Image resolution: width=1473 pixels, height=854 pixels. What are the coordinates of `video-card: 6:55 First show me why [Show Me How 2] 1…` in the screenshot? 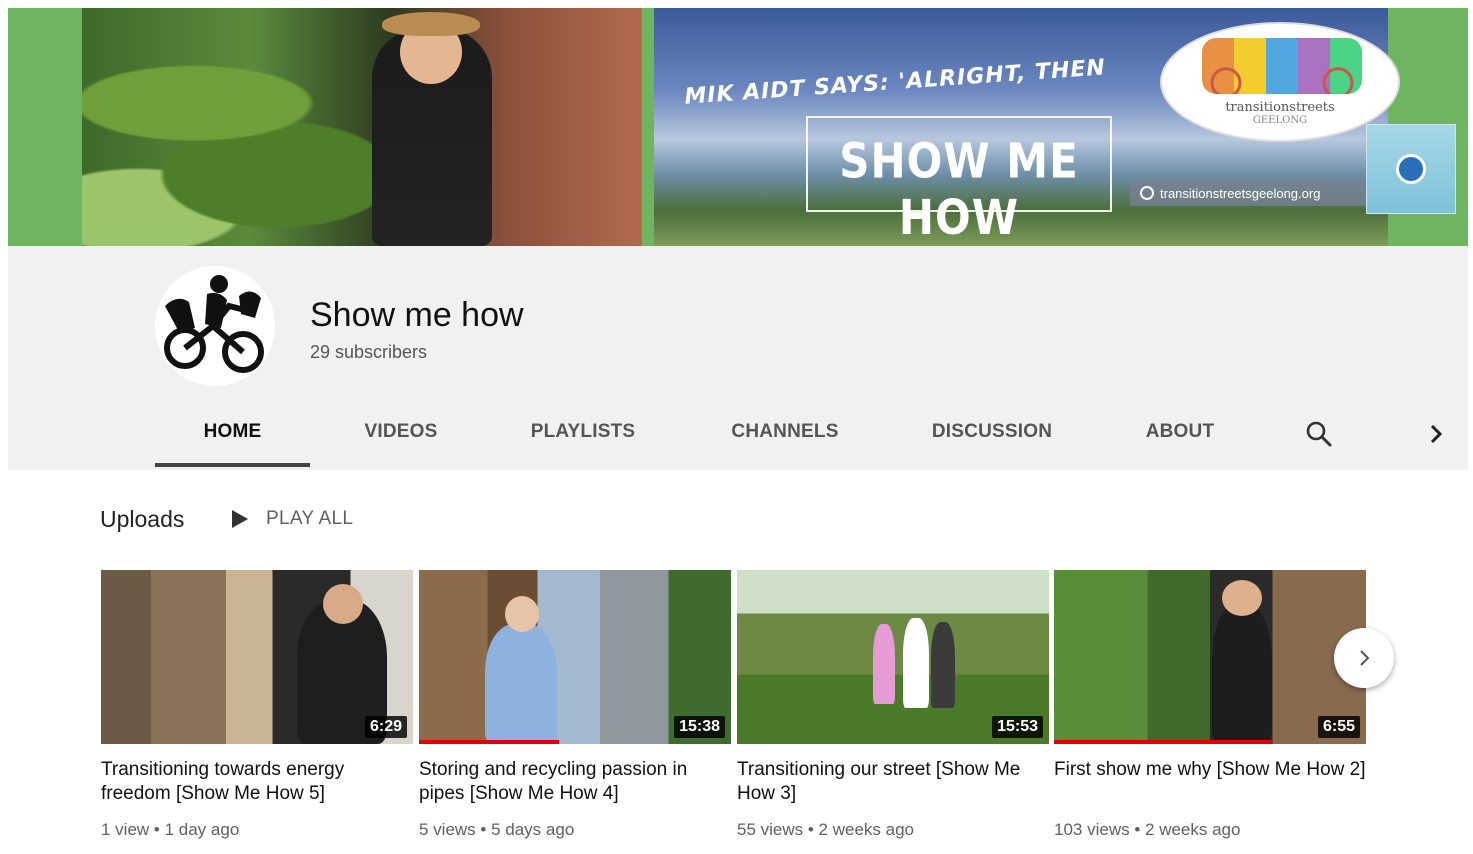 It's located at (1210, 705).